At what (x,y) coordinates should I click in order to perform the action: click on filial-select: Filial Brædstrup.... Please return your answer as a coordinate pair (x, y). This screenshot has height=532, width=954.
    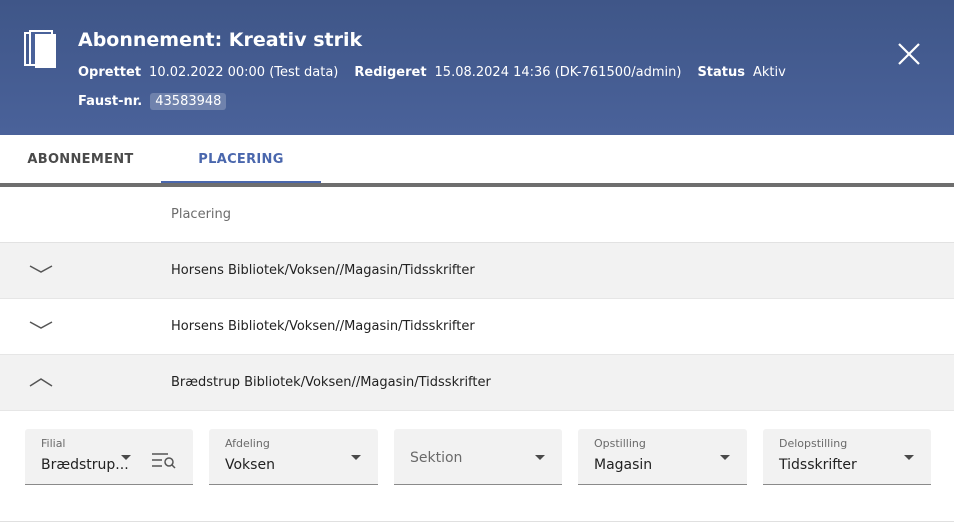
    Looking at the image, I should click on (109, 457).